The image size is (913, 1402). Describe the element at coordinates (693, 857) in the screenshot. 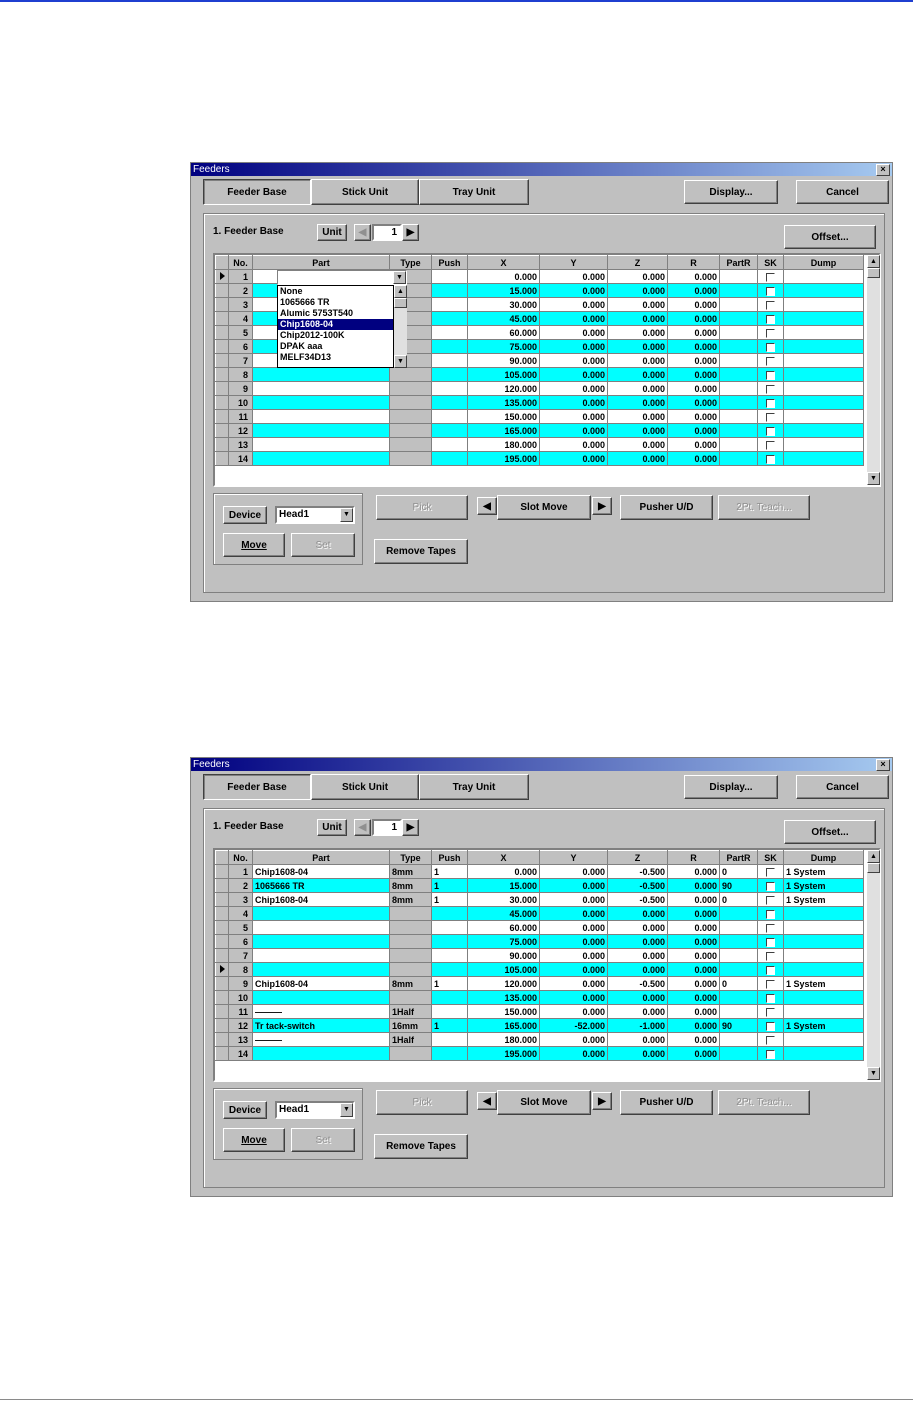

I see `header-r: R` at that location.